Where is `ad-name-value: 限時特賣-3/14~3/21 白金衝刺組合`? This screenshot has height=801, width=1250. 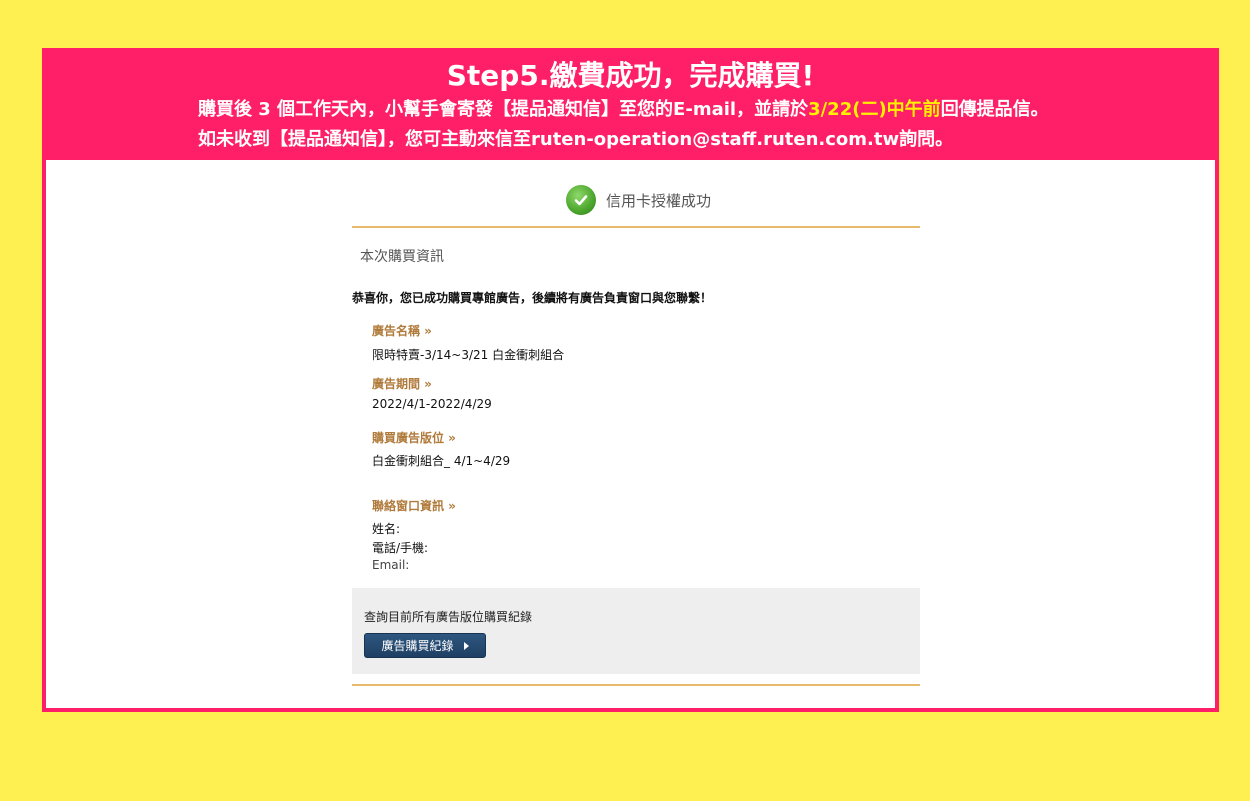 ad-name-value: 限時特賣-3/14~3/21 白金衝刺組合 is located at coordinates (468, 355).